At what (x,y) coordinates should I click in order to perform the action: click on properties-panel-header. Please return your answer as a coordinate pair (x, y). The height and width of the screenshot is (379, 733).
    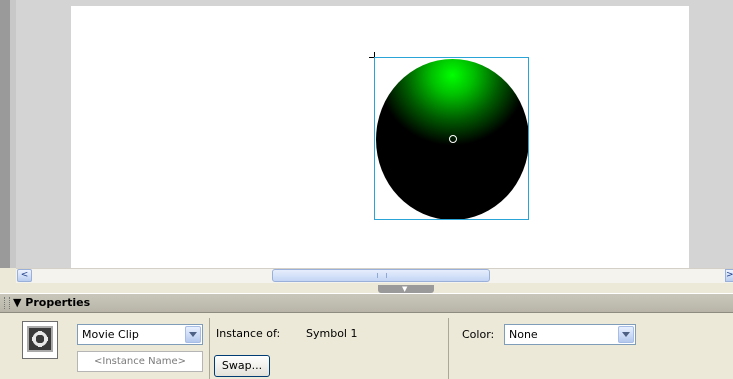
    Looking at the image, I should click on (366, 303).